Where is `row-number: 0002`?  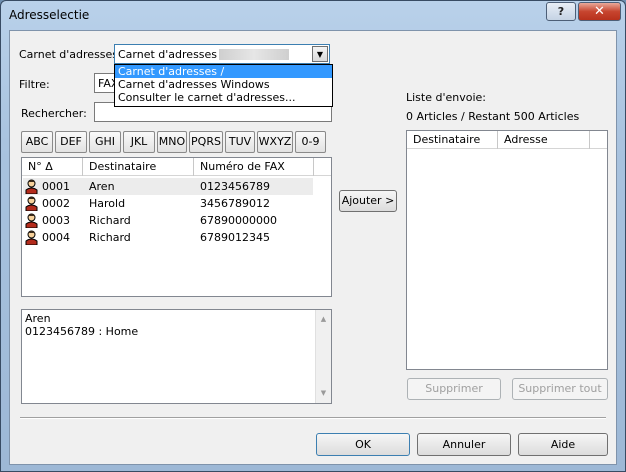 row-number: 0002 is located at coordinates (56, 203).